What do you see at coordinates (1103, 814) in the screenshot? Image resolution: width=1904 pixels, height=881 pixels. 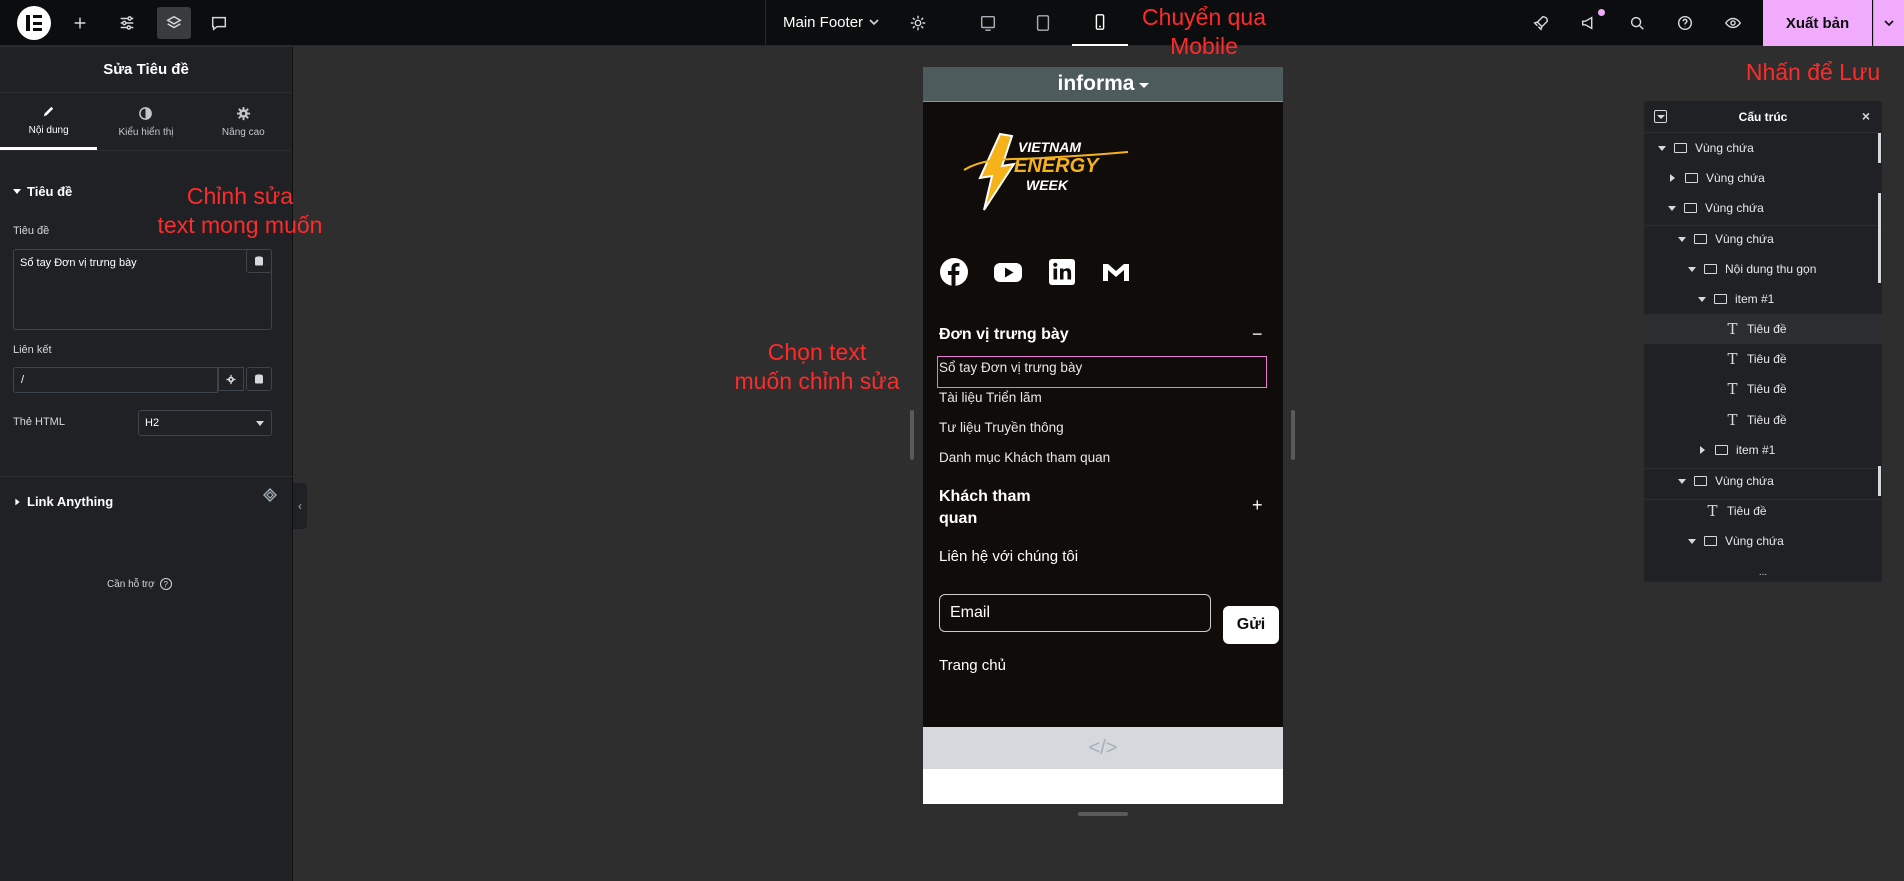 I see `resize-handle-bottom` at bounding box center [1103, 814].